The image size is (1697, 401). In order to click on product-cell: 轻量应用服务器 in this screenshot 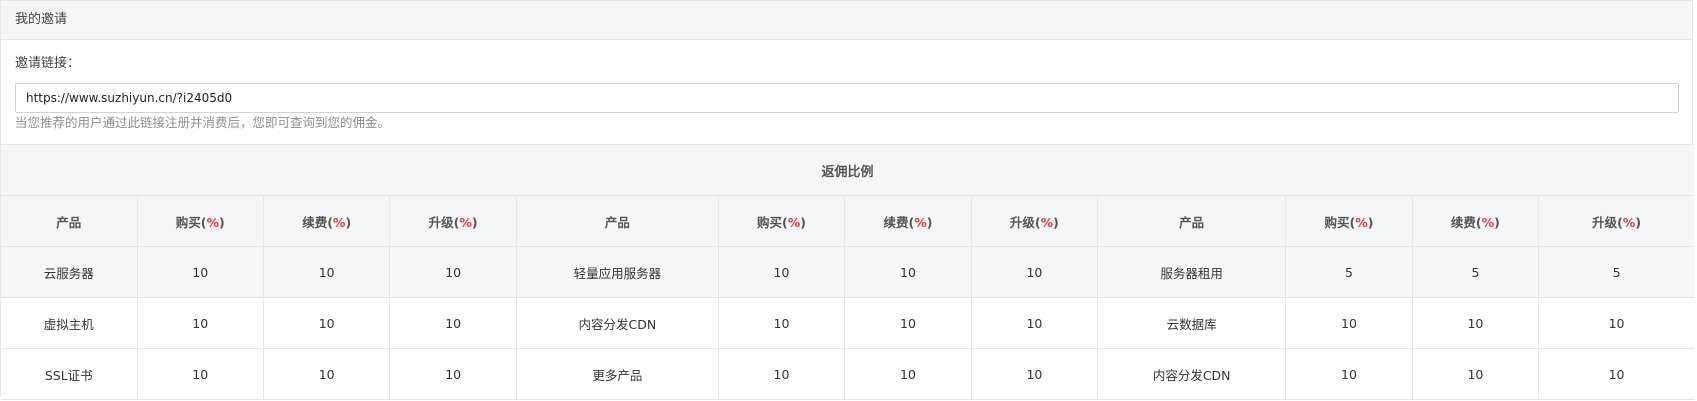, I will do `click(617, 272)`.